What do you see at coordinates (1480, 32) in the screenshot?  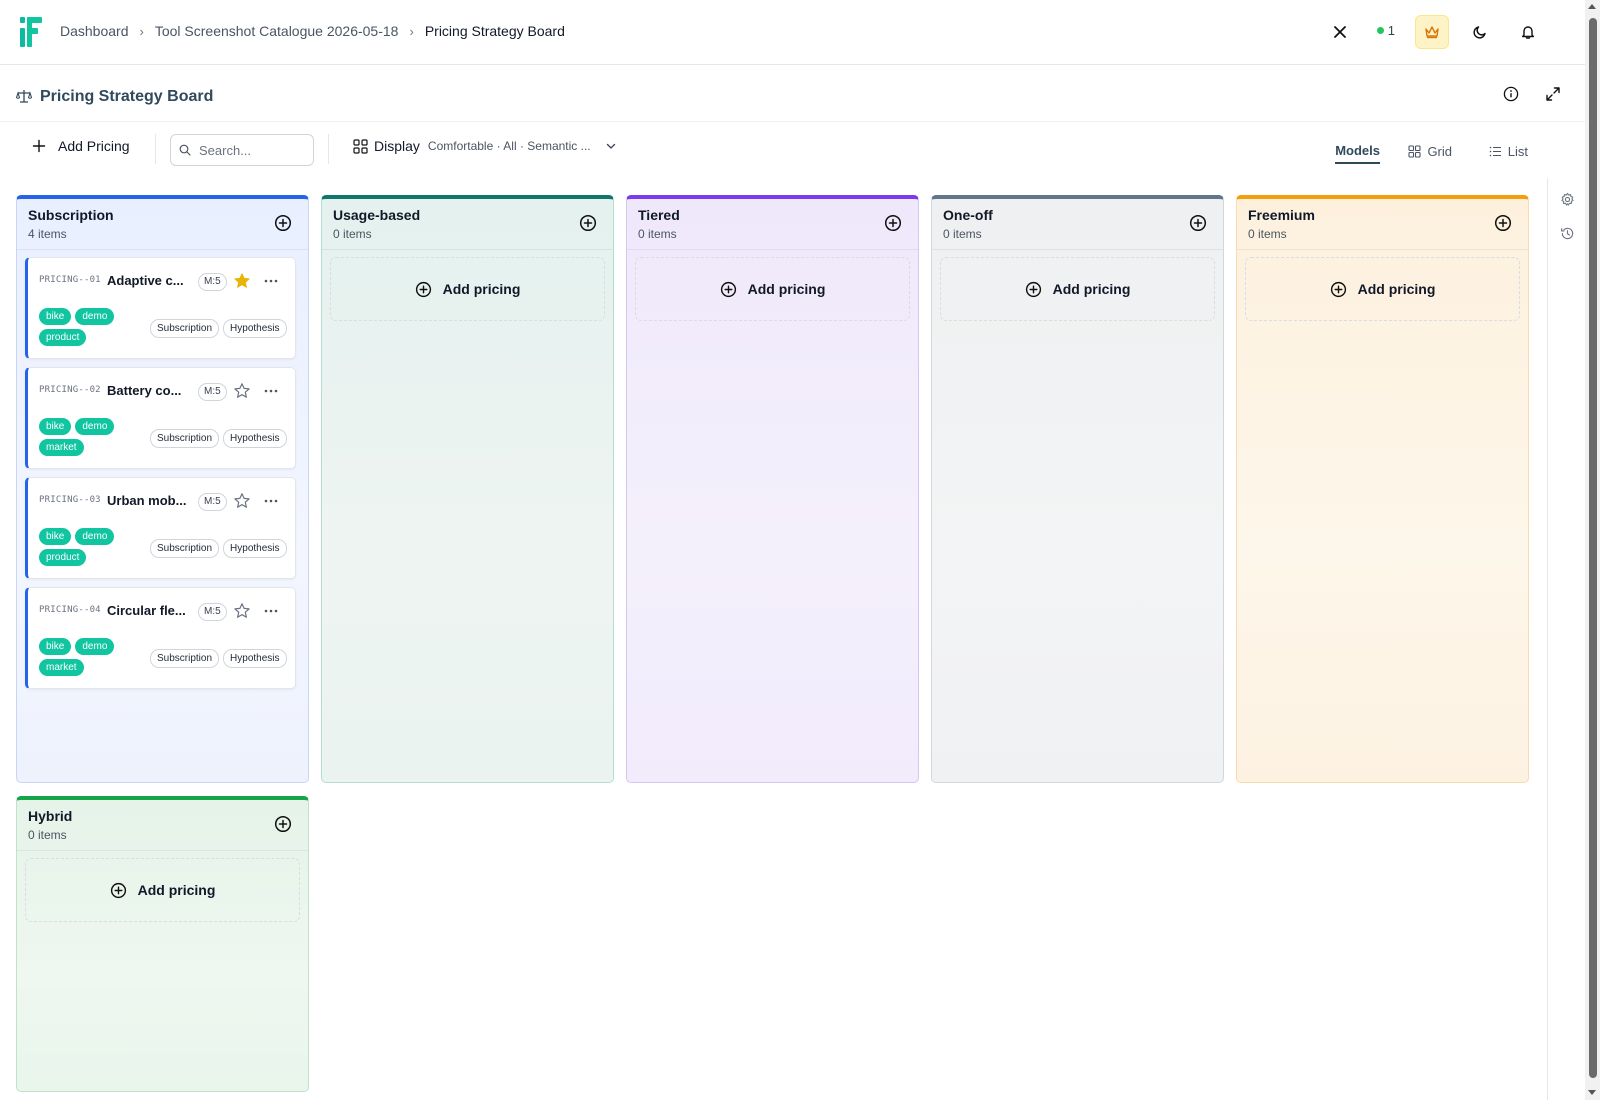 I see `theme-toggle-button` at bounding box center [1480, 32].